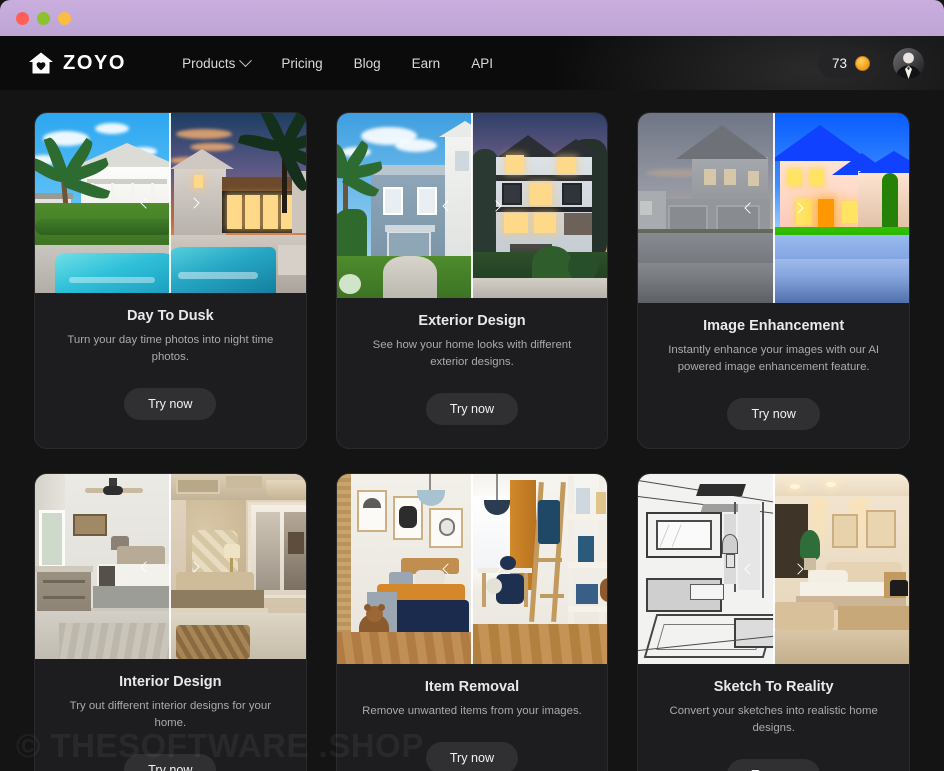 The width and height of the screenshot is (944, 771). What do you see at coordinates (540, 205) in the screenshot?
I see `after-image-exterior` at bounding box center [540, 205].